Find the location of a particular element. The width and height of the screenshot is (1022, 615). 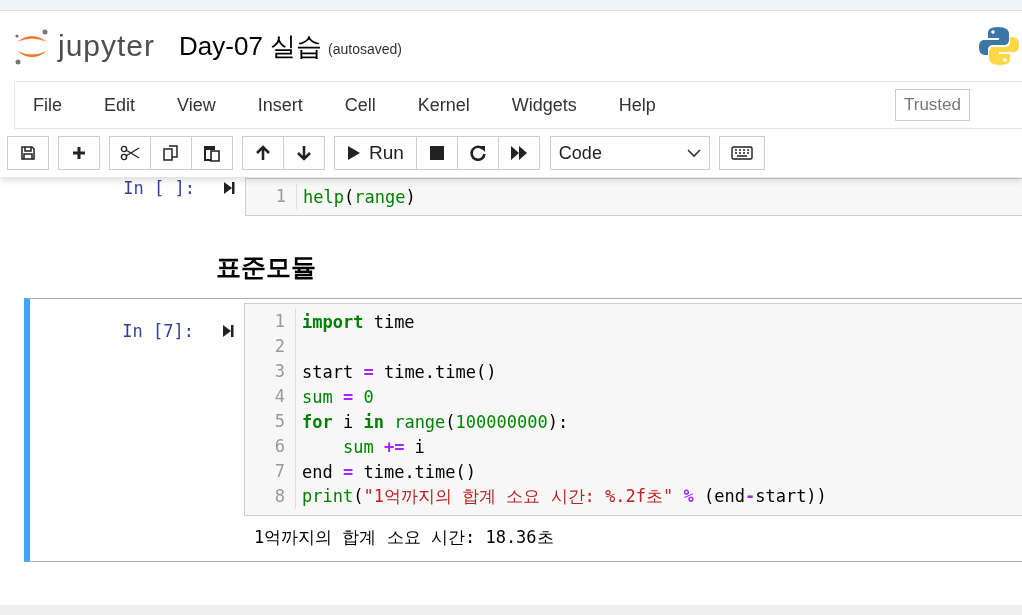

keyboard-icon is located at coordinates (741, 153).